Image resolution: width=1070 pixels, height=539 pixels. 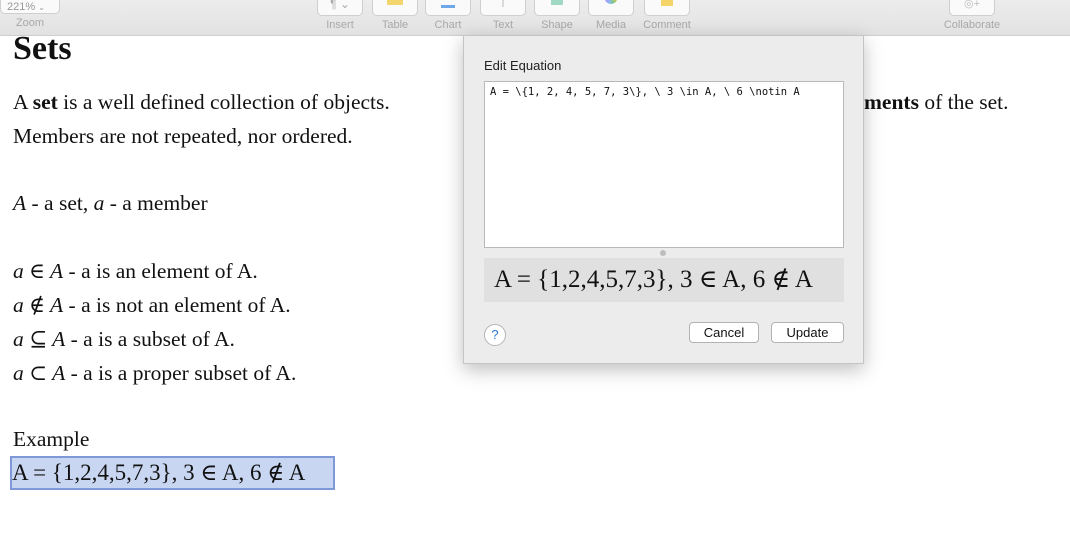 I want to click on insert-label: Insert, so click(x=340, y=25).